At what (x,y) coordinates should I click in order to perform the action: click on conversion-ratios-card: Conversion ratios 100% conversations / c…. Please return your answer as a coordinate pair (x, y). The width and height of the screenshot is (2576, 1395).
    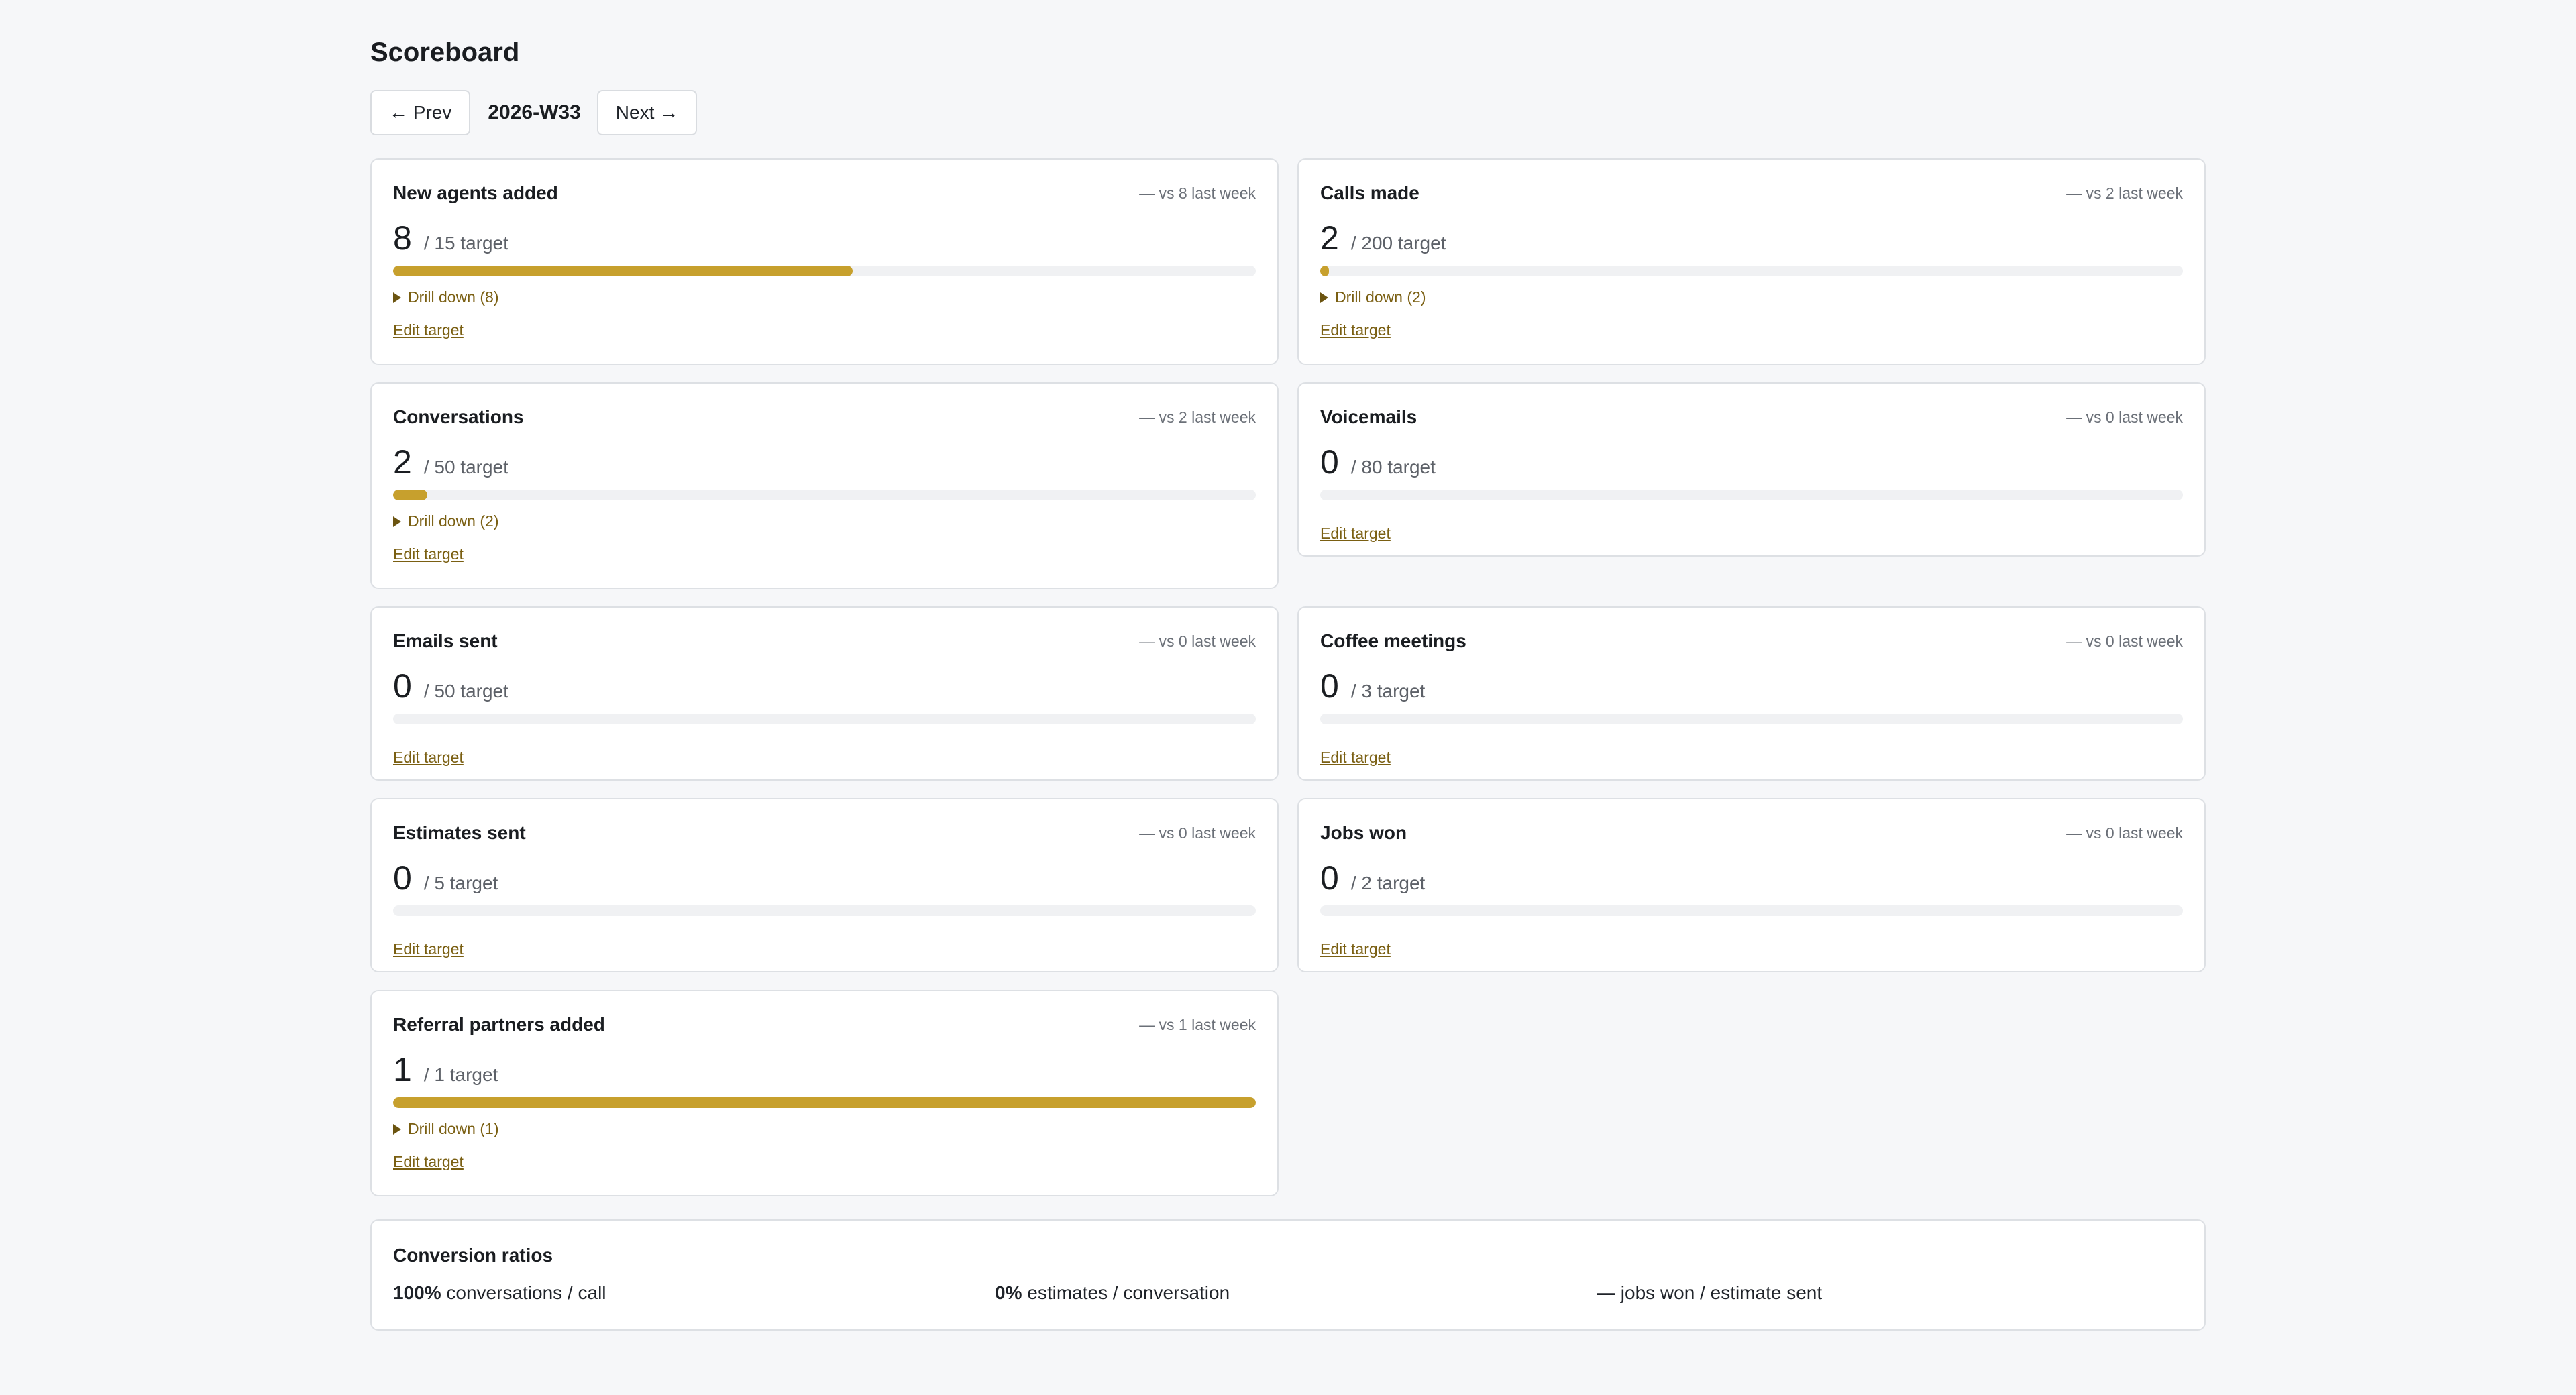
    Looking at the image, I should click on (1288, 1275).